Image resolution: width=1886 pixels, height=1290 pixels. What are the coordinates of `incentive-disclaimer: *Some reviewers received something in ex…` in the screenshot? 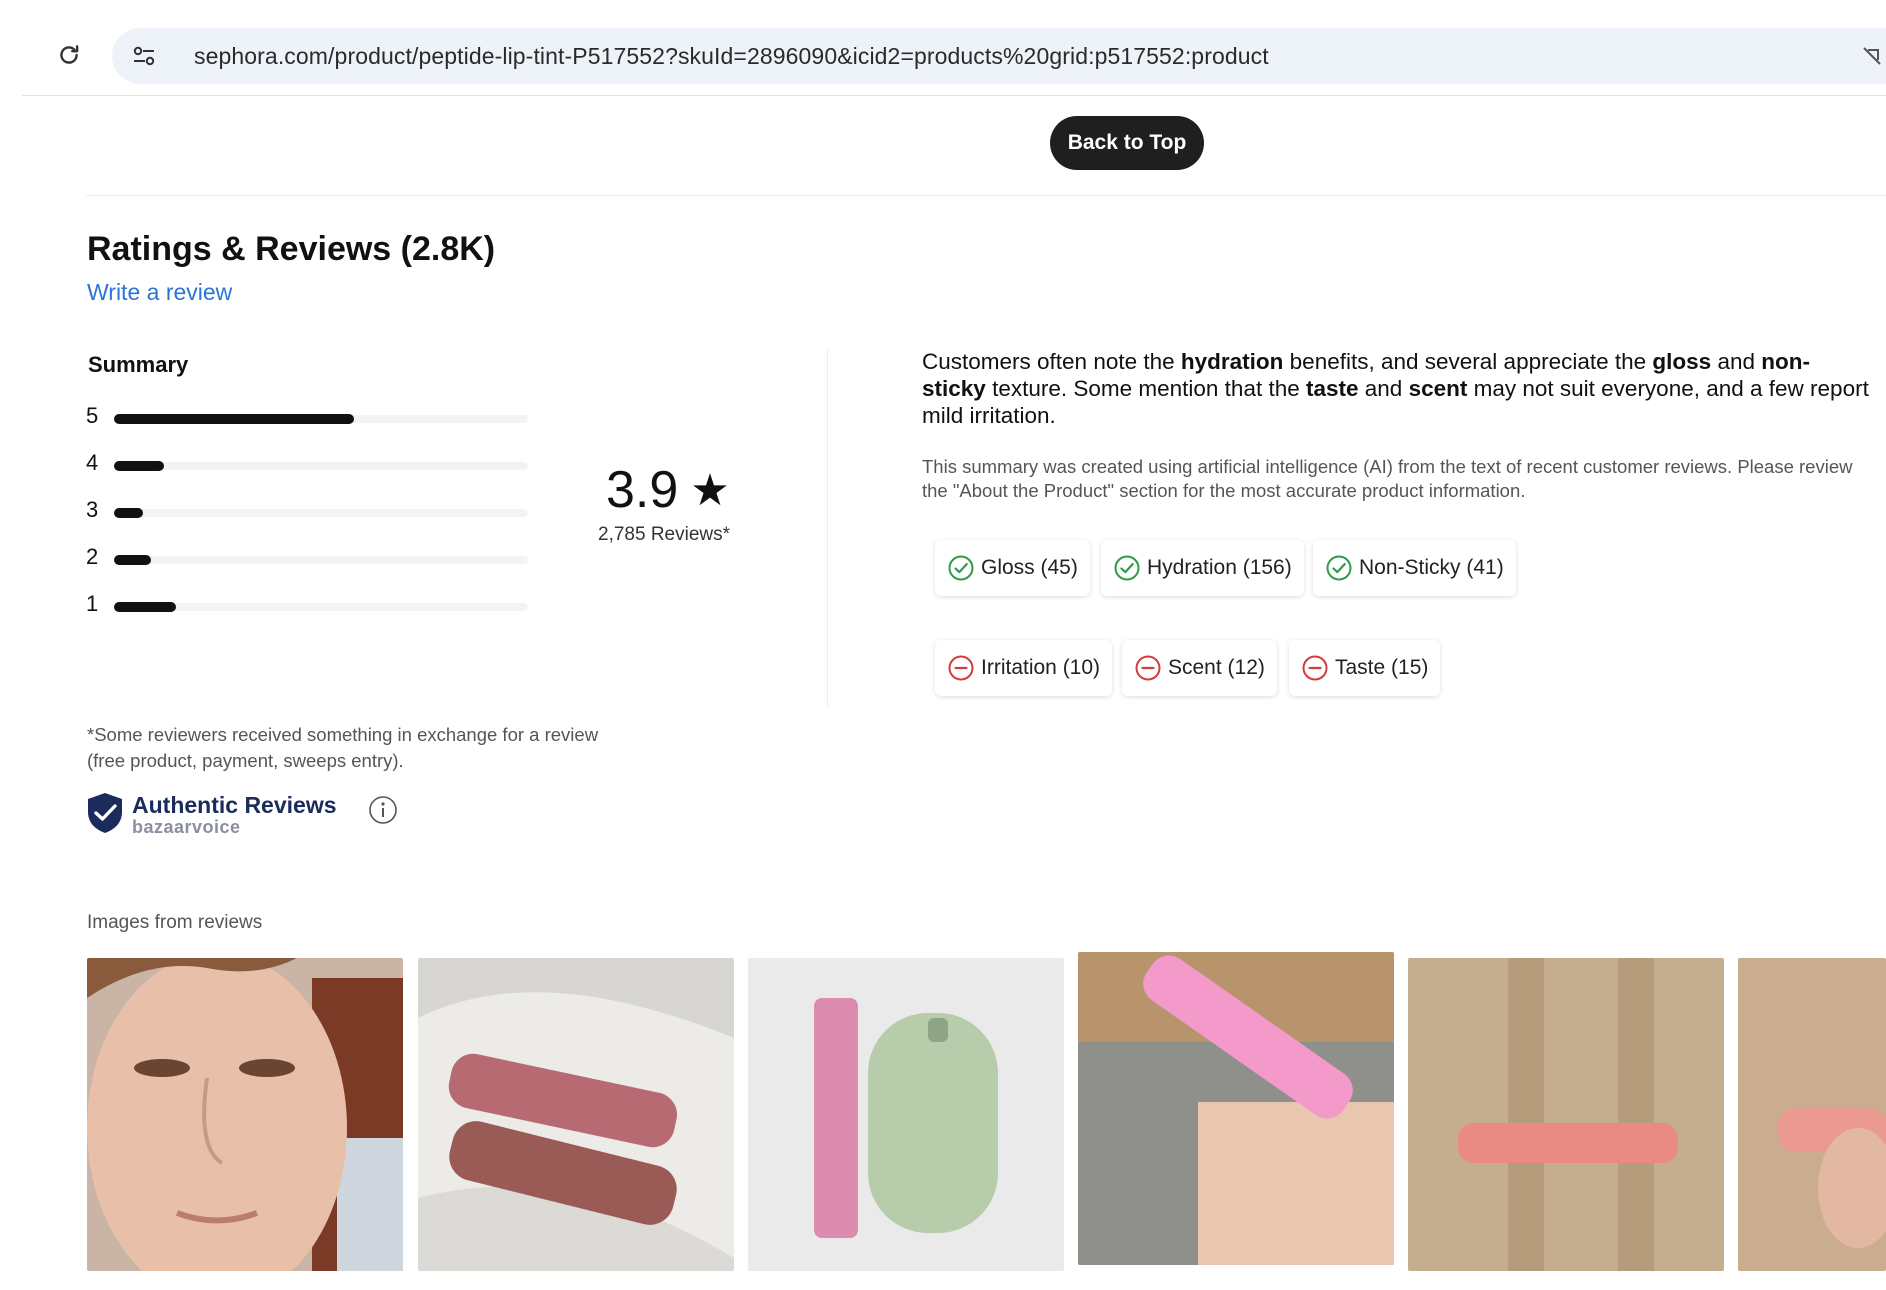 It's located at (343, 747).